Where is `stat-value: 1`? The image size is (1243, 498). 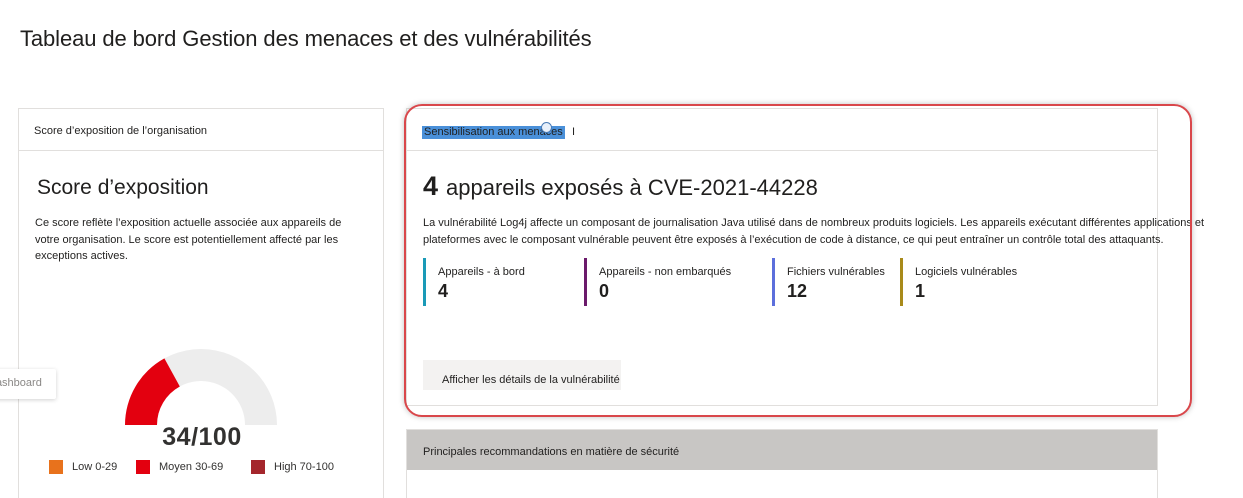
stat-value: 1 is located at coordinates (920, 291).